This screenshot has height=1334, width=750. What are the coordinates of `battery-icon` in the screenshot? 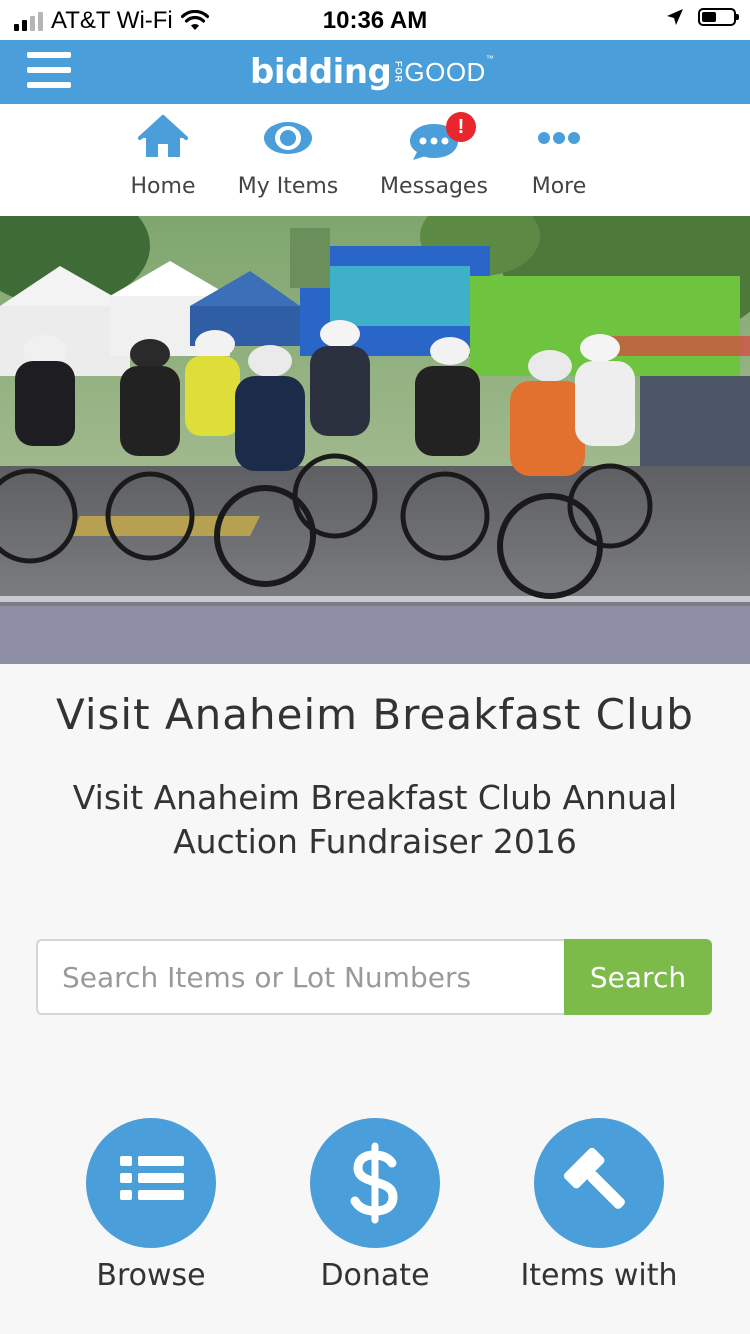 It's located at (718, 17).